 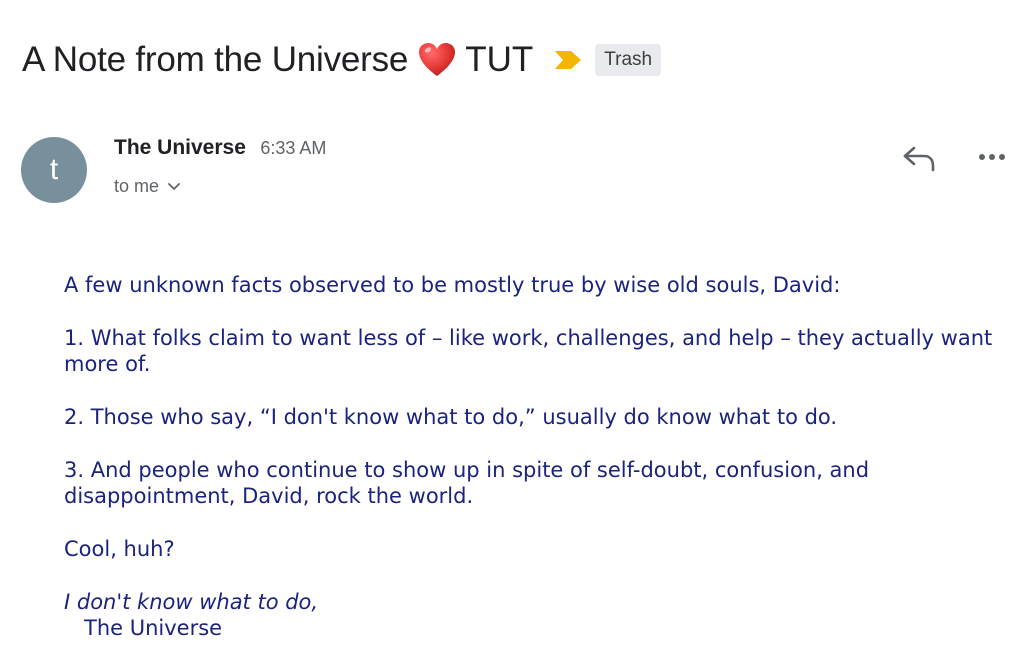 I want to click on more-options-icon, so click(x=992, y=157).